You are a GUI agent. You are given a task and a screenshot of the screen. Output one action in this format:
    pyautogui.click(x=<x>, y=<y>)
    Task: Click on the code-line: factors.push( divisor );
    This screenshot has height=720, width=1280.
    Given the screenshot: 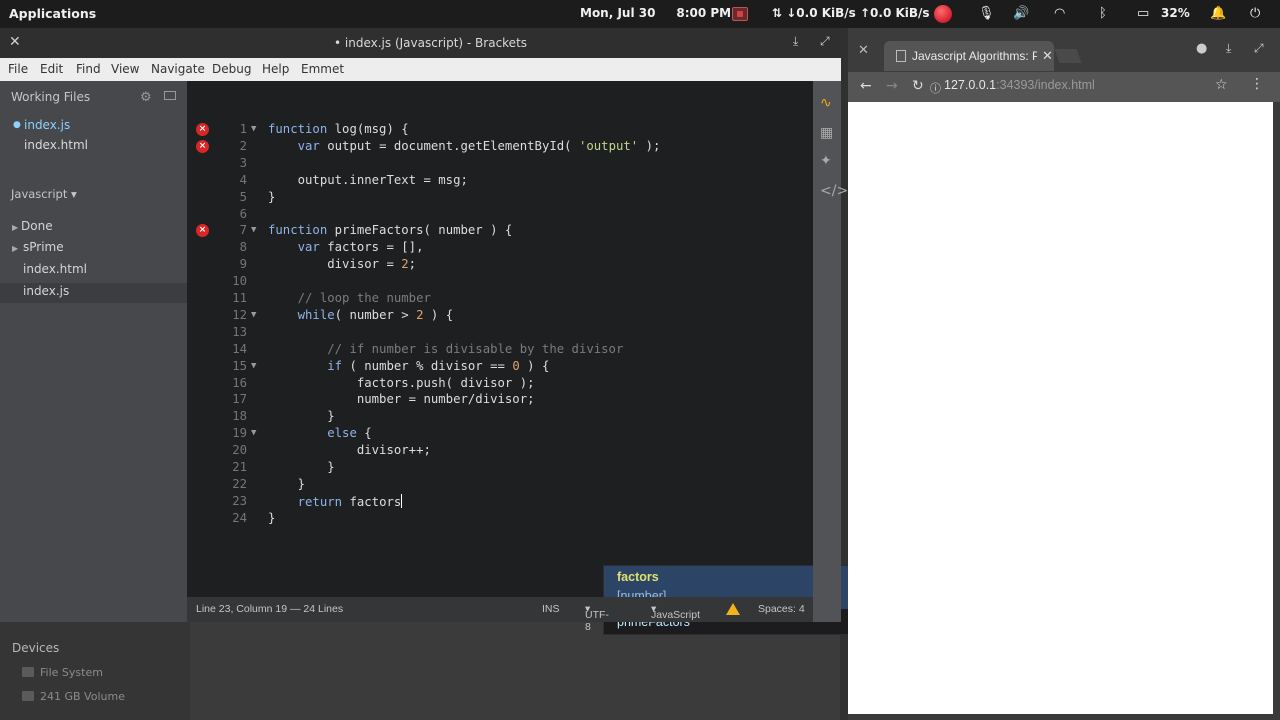 What is the action you would take?
    pyautogui.click(x=401, y=383)
    